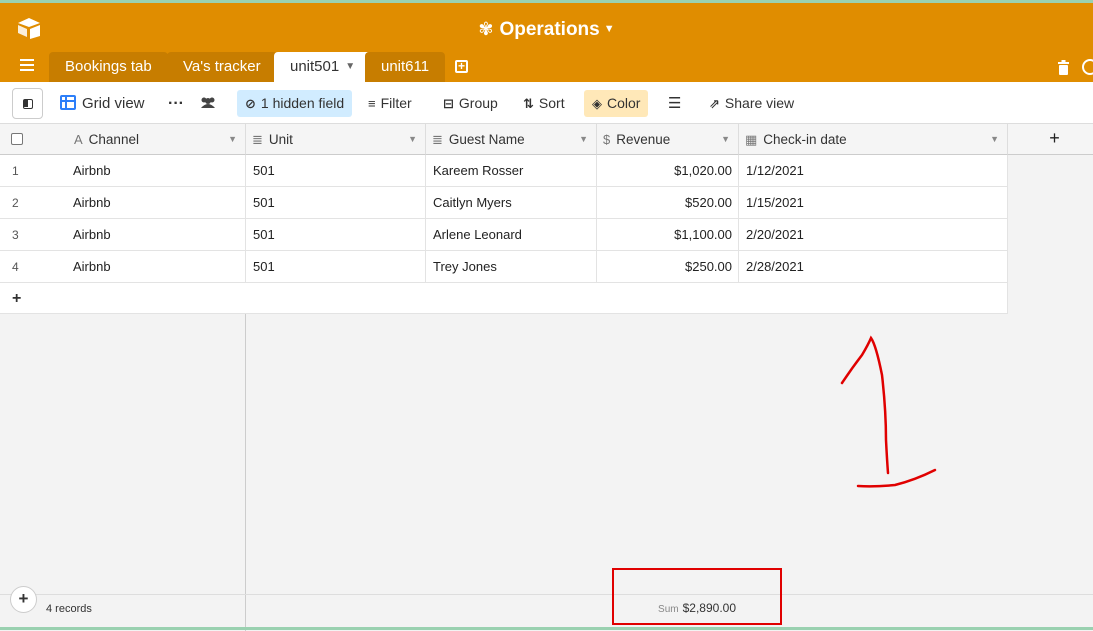 This screenshot has height=631, width=1093. Describe the element at coordinates (36, 171) in the screenshot. I see `row-number: 1` at that location.